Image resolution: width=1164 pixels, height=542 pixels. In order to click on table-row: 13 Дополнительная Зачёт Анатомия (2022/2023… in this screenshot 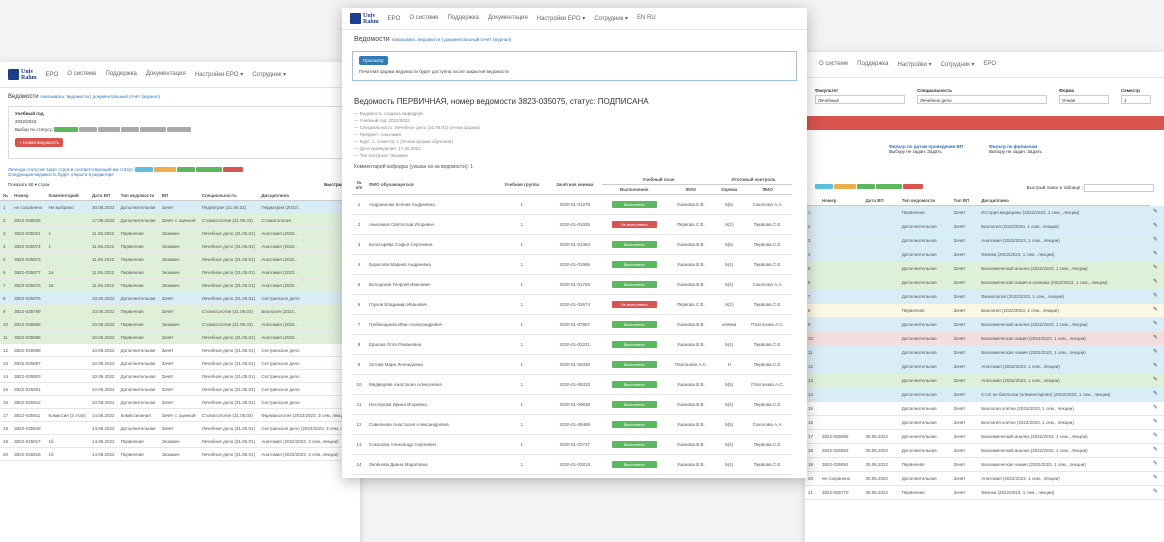, I will do `click(984, 380)`.